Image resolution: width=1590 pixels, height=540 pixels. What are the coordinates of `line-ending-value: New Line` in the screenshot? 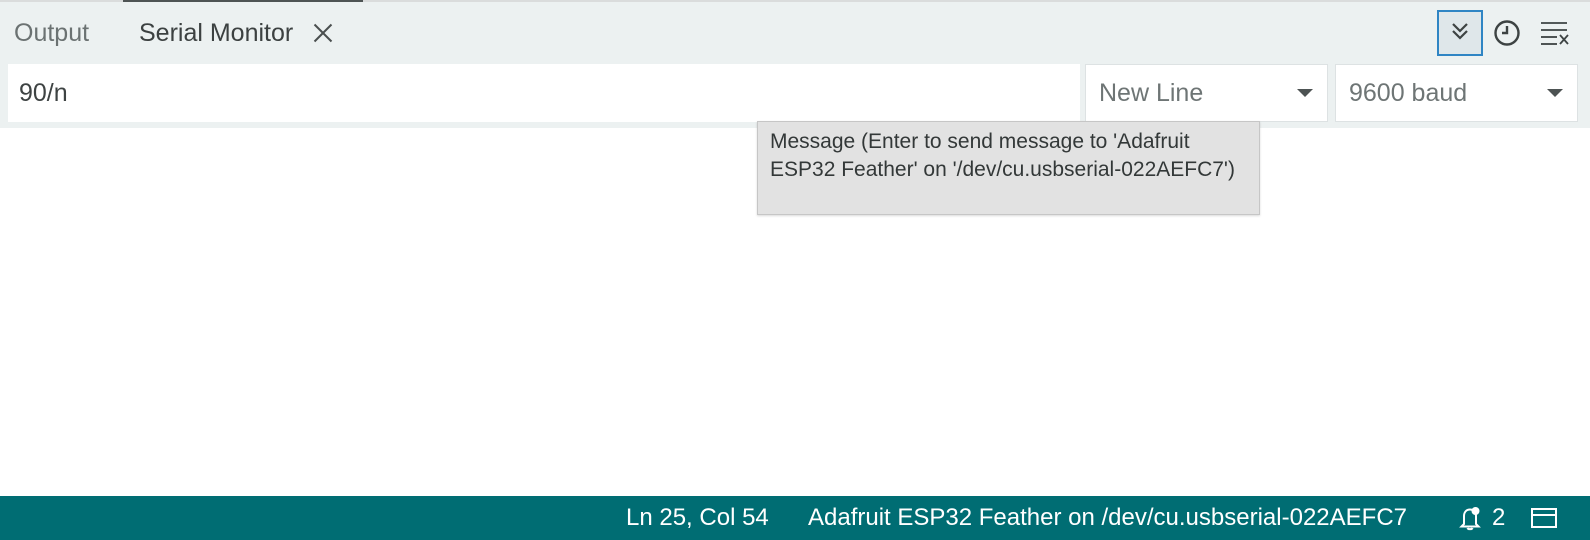 It's located at (1151, 92).